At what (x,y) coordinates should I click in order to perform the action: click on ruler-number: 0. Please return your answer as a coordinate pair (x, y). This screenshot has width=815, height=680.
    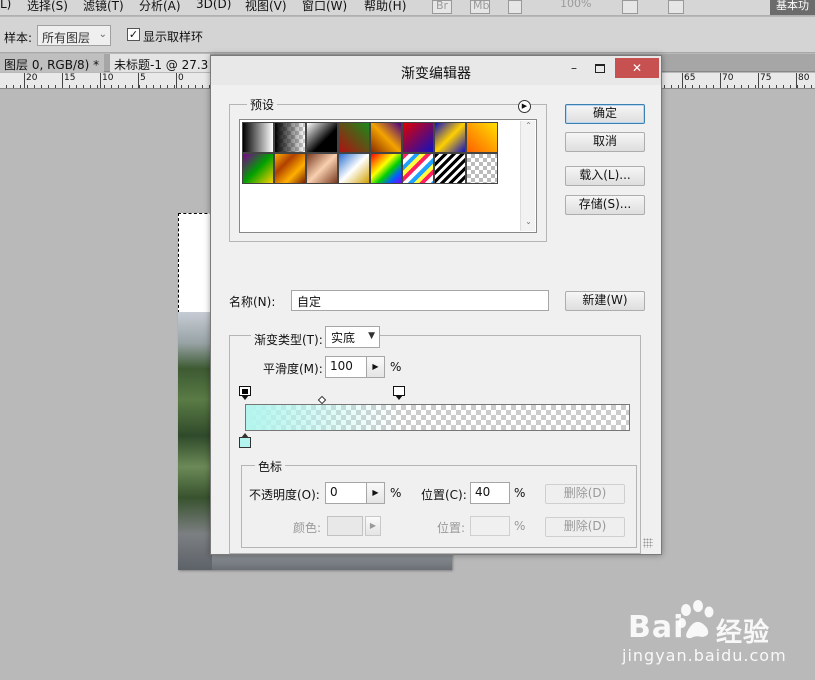
    Looking at the image, I should click on (181, 78).